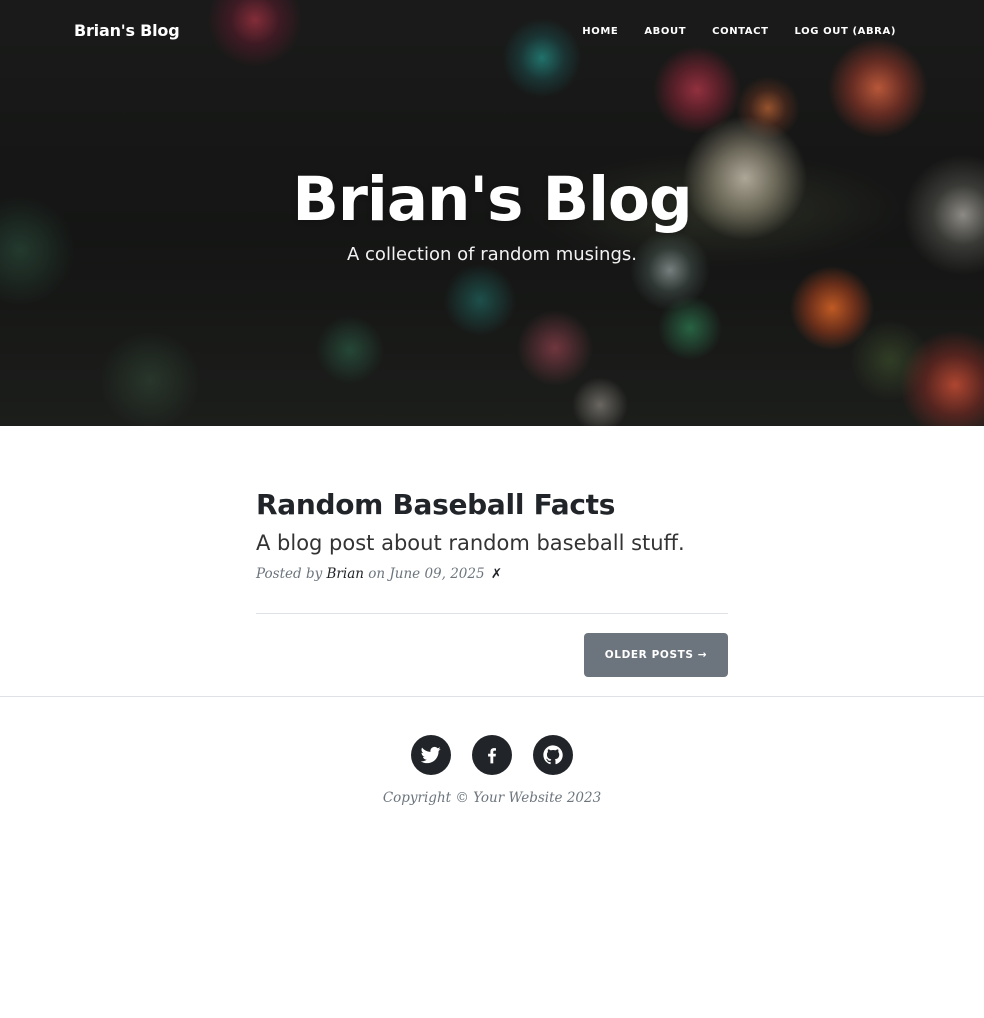 This screenshot has width=984, height=1018. What do you see at coordinates (496, 574) in the screenshot?
I see `delete-post-icon: ✗` at bounding box center [496, 574].